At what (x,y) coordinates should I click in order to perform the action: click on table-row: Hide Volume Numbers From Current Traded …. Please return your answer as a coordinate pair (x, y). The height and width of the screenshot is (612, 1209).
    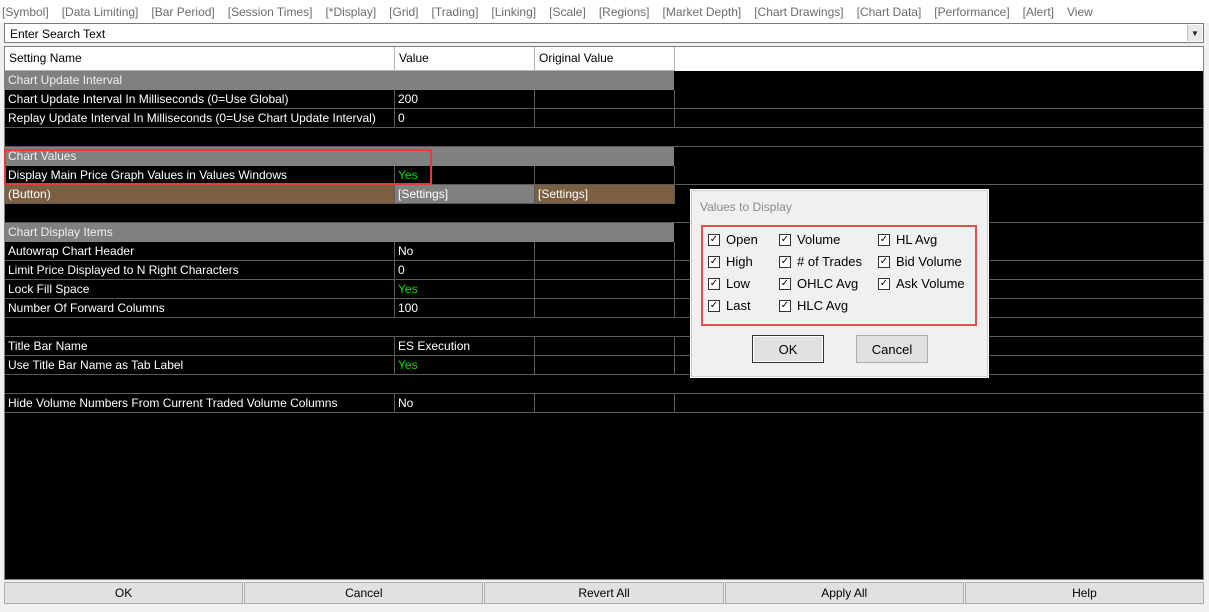
    Looking at the image, I should click on (604, 403).